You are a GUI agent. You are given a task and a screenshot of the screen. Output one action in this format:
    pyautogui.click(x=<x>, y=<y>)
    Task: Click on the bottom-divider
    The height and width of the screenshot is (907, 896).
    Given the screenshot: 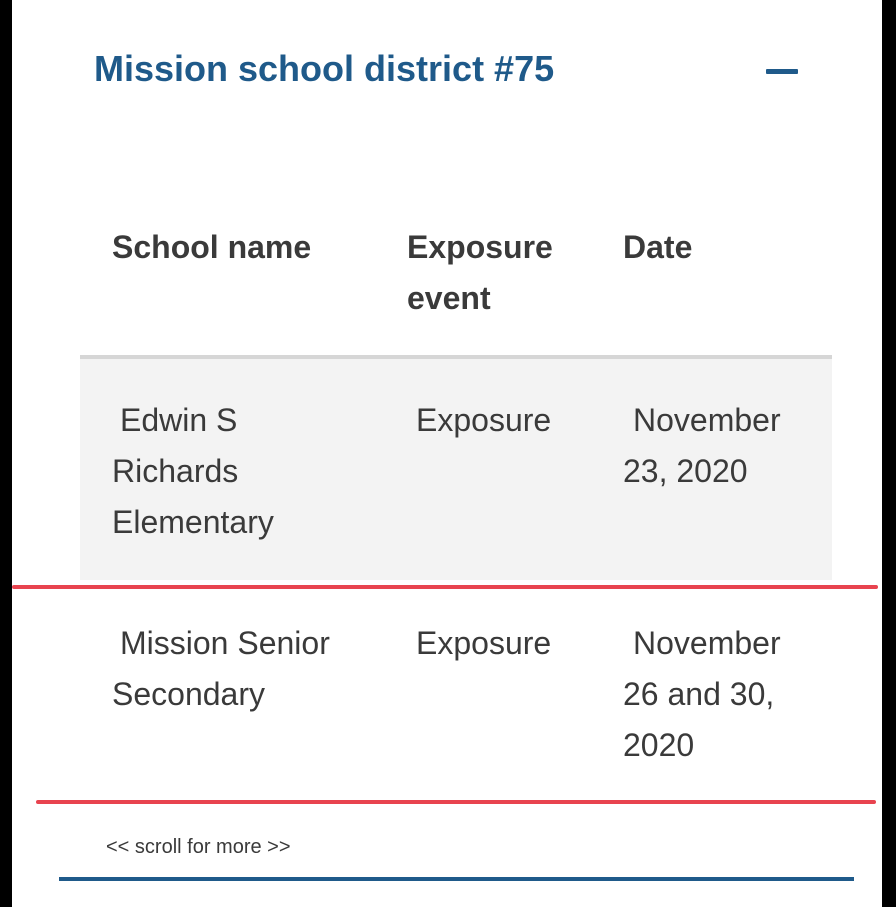 What is the action you would take?
    pyautogui.click(x=456, y=879)
    